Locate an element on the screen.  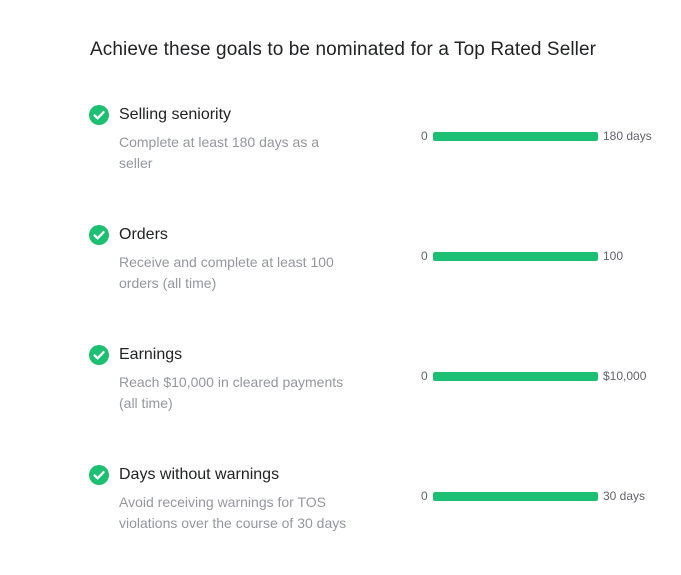
progress-max-label: 100 is located at coordinates (613, 256).